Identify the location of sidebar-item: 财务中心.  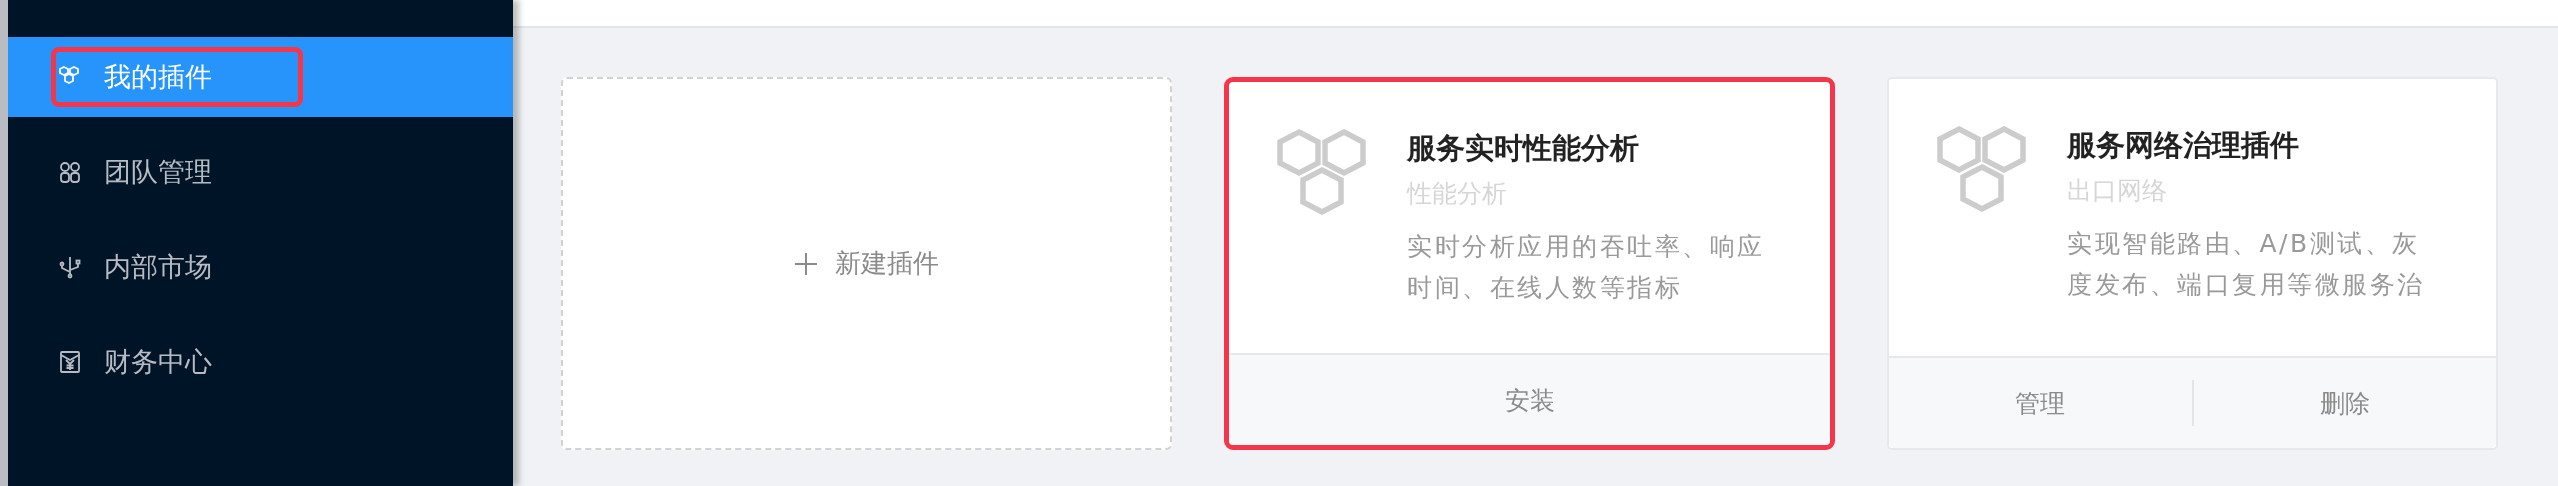
(260, 362).